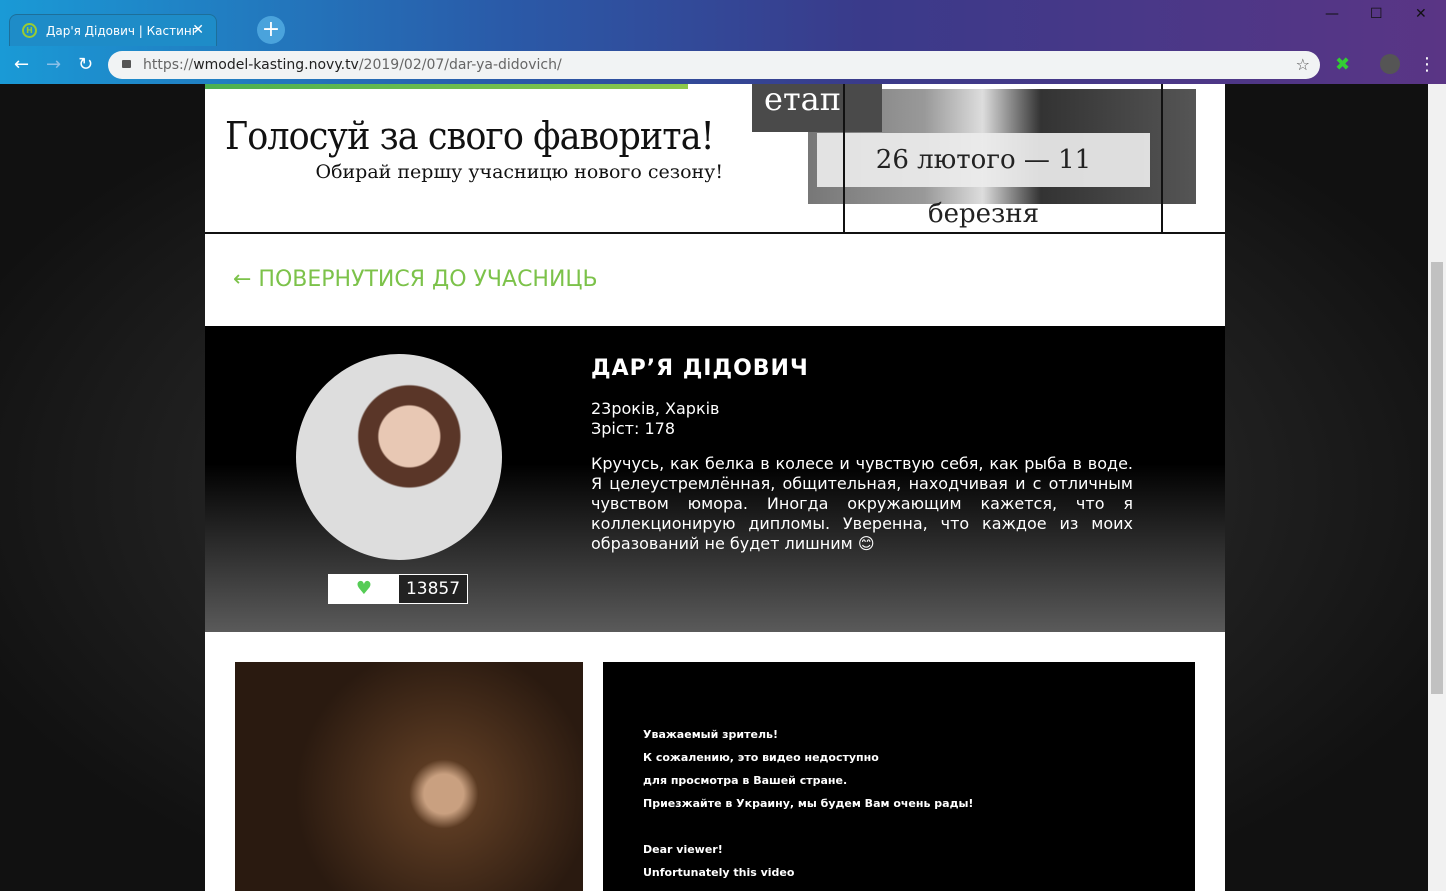 The image size is (1446, 891). Describe the element at coordinates (700, 368) in the screenshot. I see `participant-name: ДАР’Я ДІДОВИЧ` at that location.